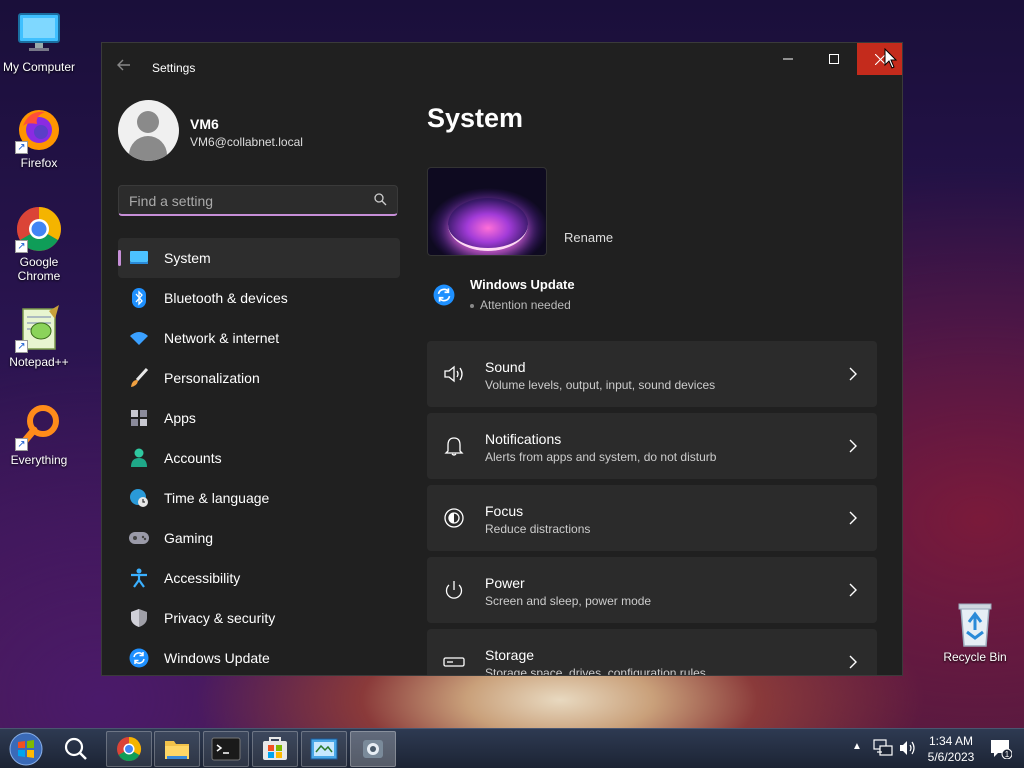  I want to click on notification-center-button: 1, so click(1001, 749).